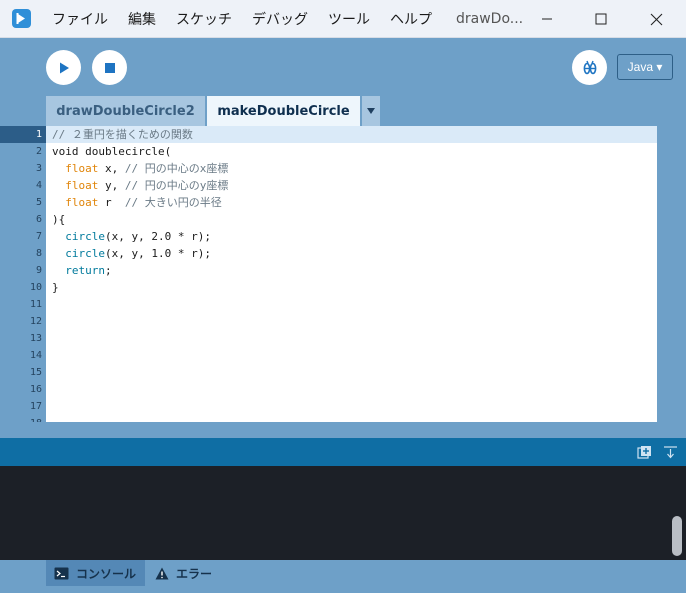  Describe the element at coordinates (59, 219) in the screenshot. I see `code-token: ){` at that location.